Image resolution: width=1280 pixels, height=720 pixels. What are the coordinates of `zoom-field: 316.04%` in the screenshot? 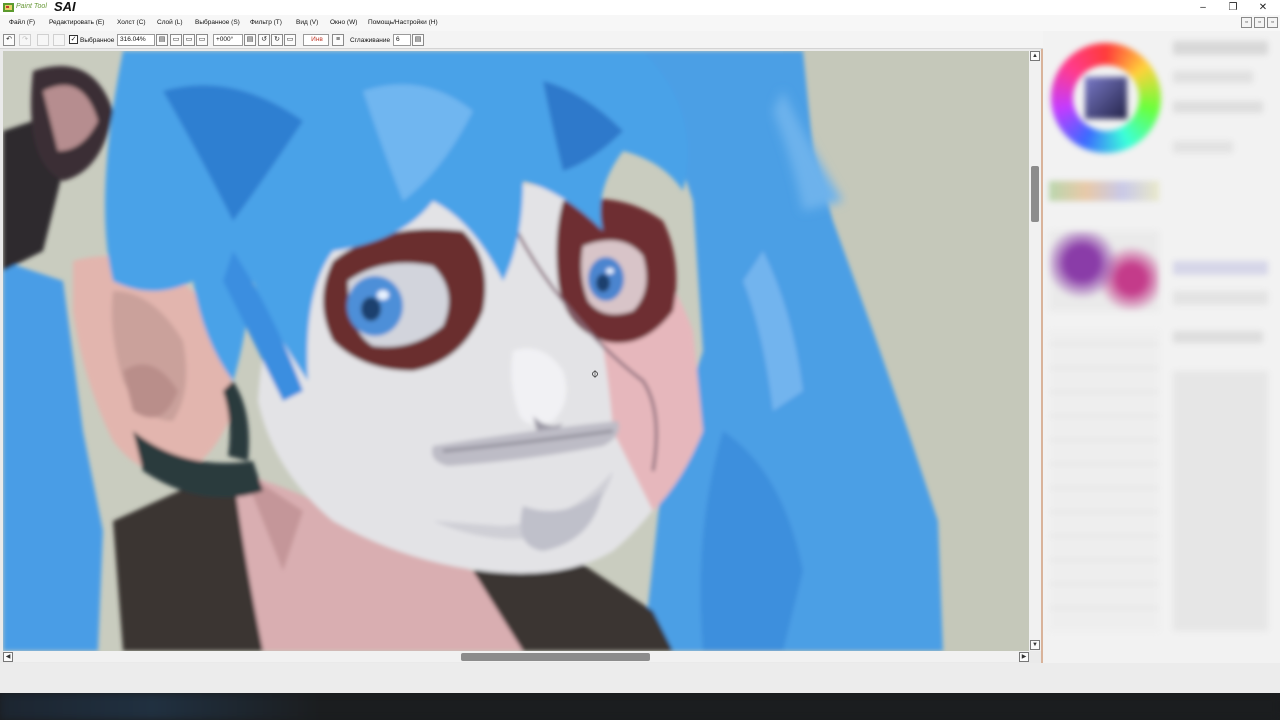 It's located at (136, 40).